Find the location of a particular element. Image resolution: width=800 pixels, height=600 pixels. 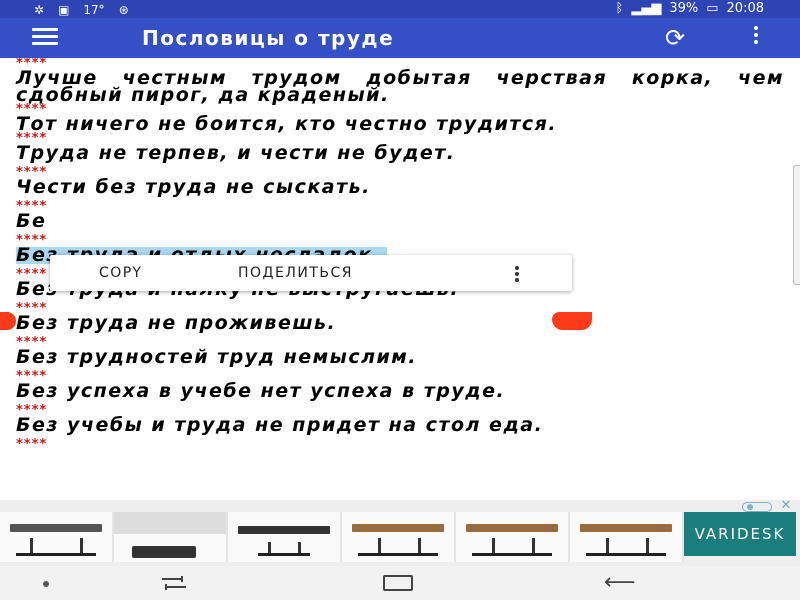

clock: 20:08 is located at coordinates (745, 8).